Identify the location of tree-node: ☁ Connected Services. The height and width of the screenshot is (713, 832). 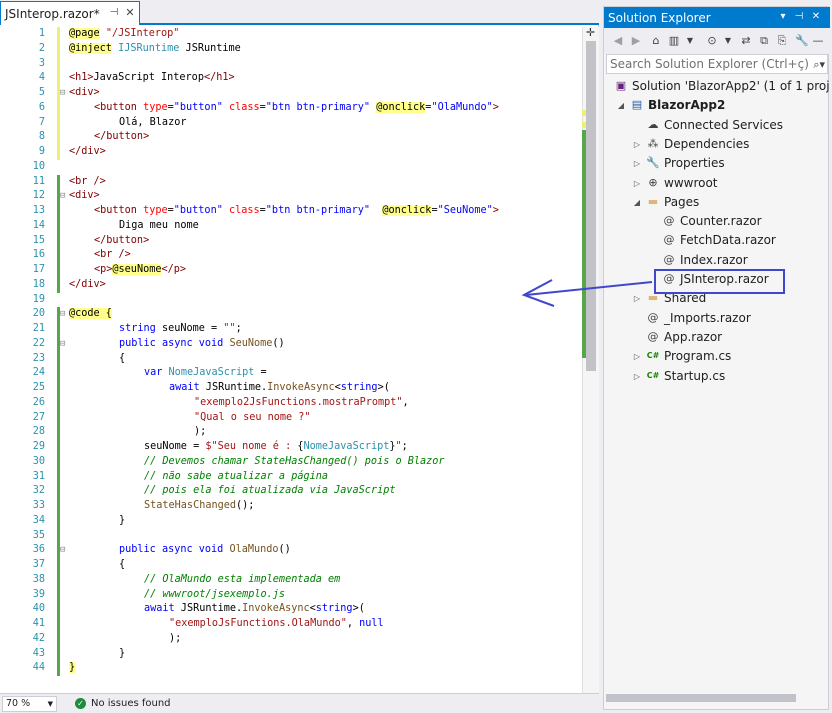
(717, 125).